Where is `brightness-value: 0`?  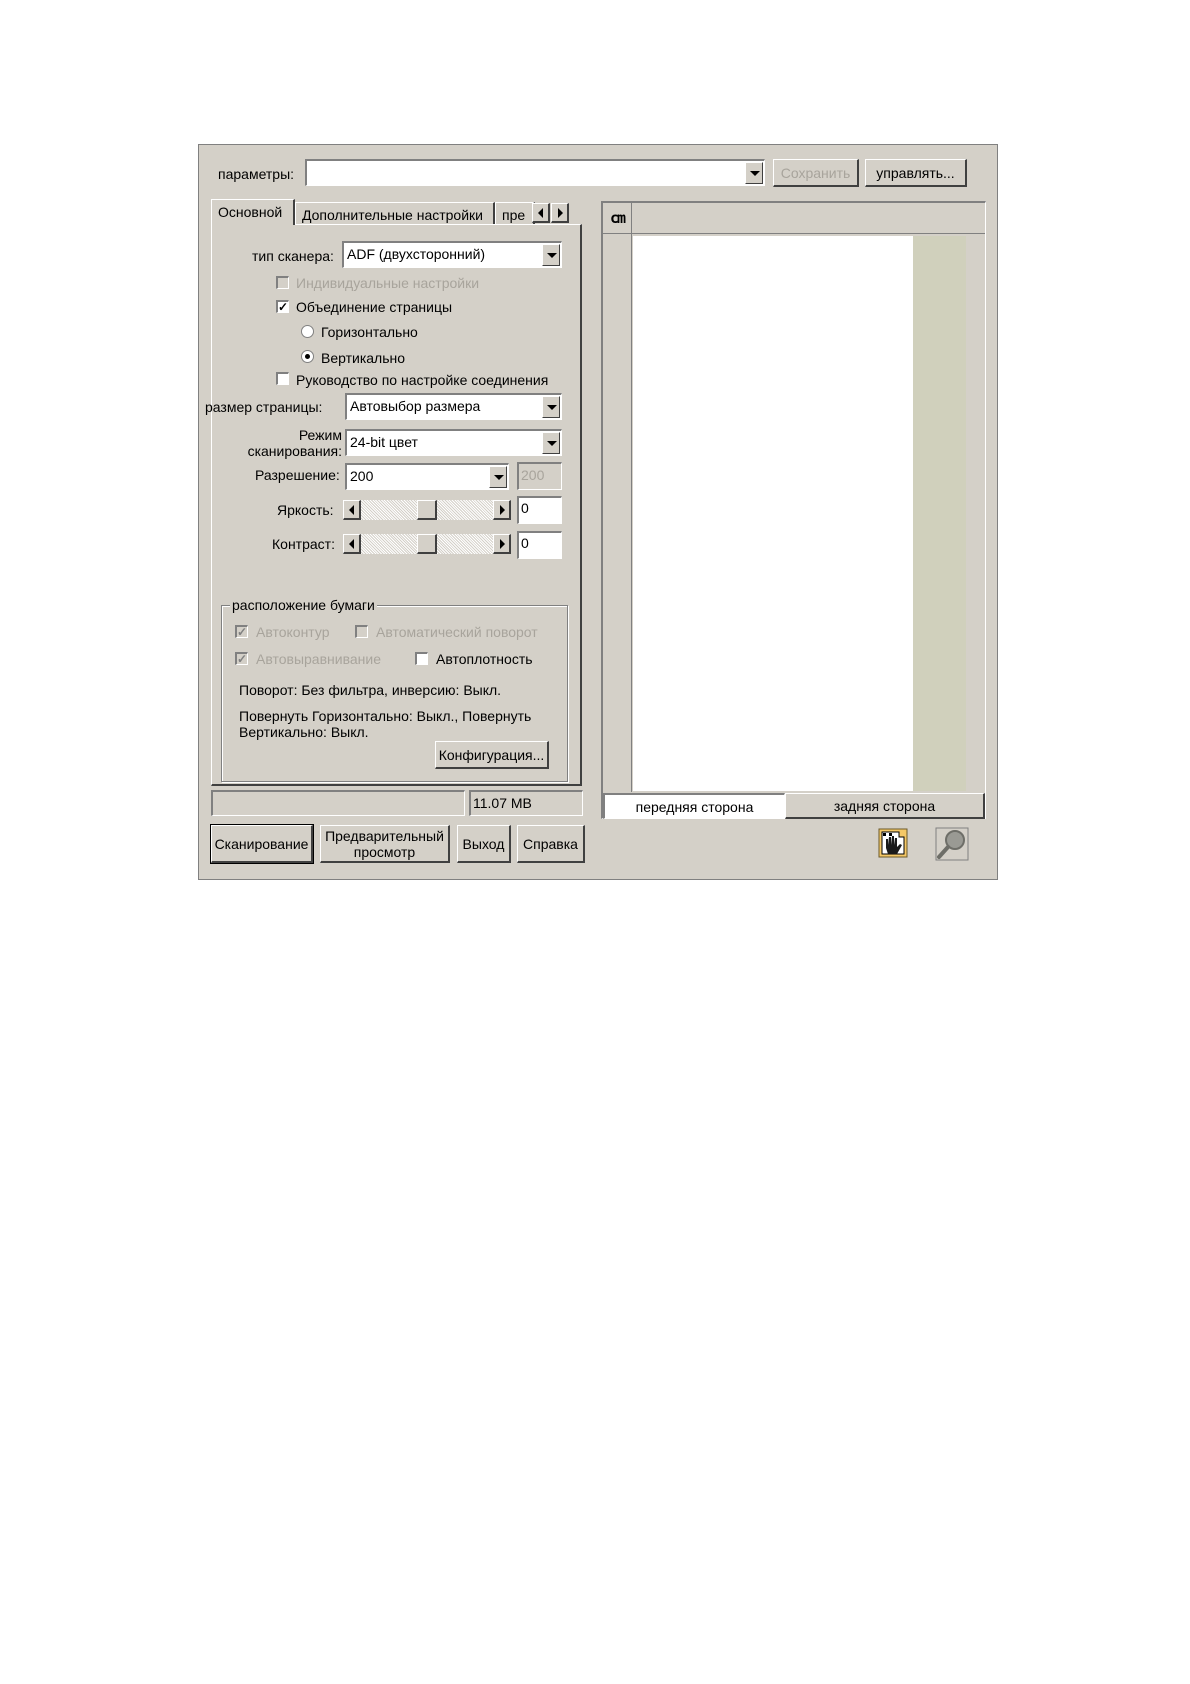
brightness-value: 0 is located at coordinates (525, 508).